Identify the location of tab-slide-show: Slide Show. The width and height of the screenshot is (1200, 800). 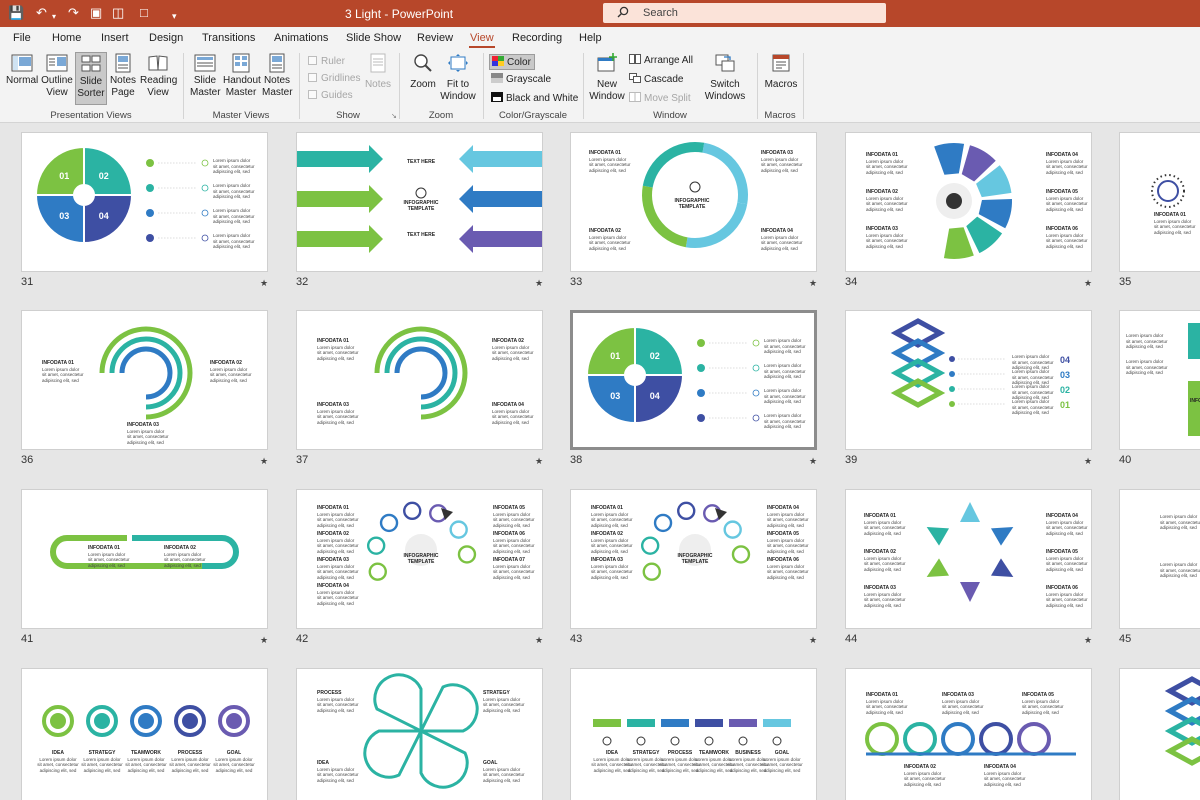
(373, 38).